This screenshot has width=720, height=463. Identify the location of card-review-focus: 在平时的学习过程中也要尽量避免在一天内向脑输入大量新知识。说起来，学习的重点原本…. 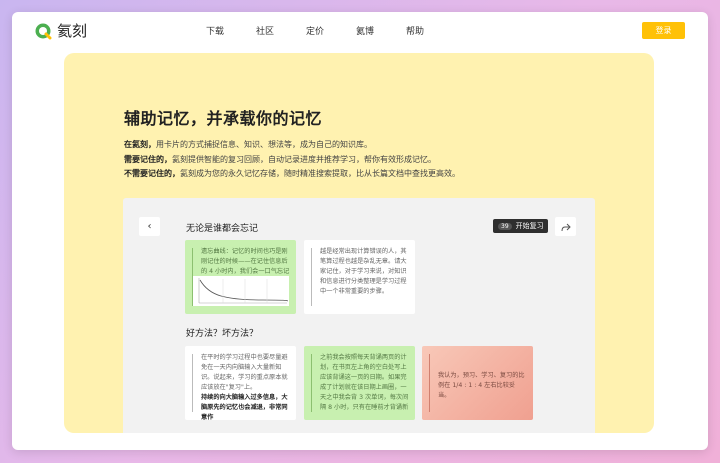
(240, 383).